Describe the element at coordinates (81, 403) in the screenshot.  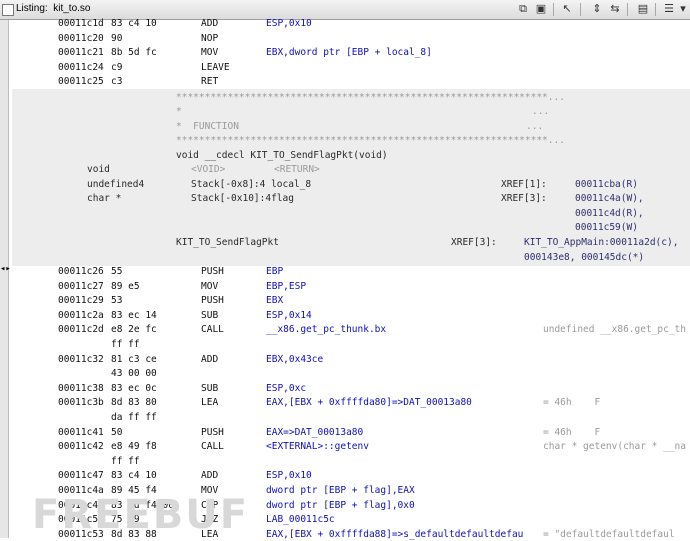
I see `instruction-address: 00011c3b` at that location.